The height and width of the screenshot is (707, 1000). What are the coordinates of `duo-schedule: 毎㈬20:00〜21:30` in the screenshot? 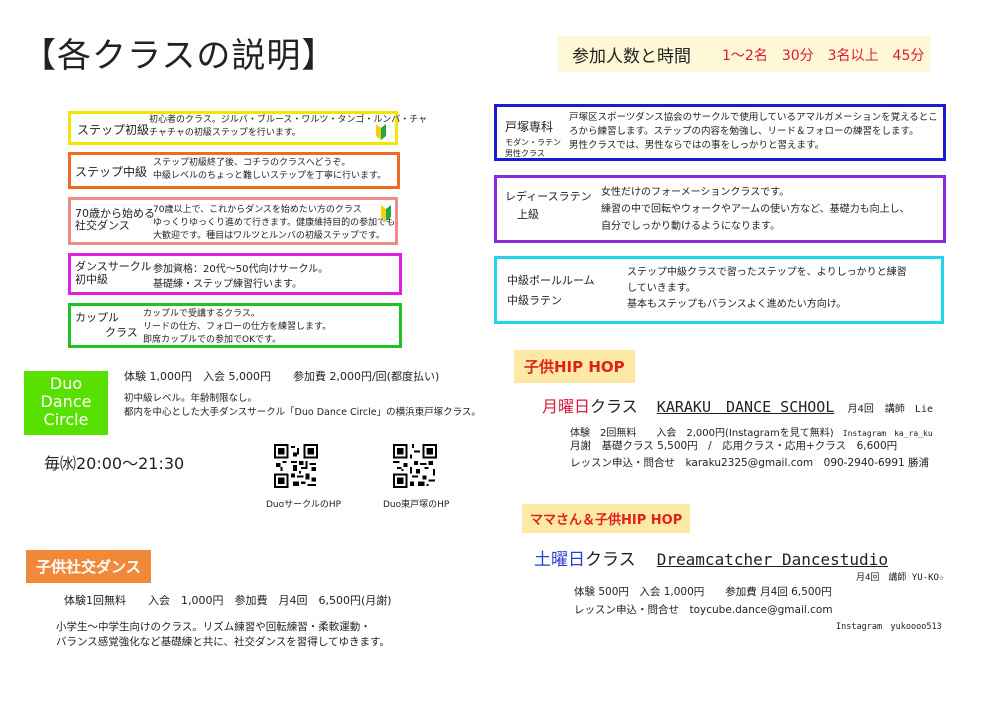 It's located at (114, 463).